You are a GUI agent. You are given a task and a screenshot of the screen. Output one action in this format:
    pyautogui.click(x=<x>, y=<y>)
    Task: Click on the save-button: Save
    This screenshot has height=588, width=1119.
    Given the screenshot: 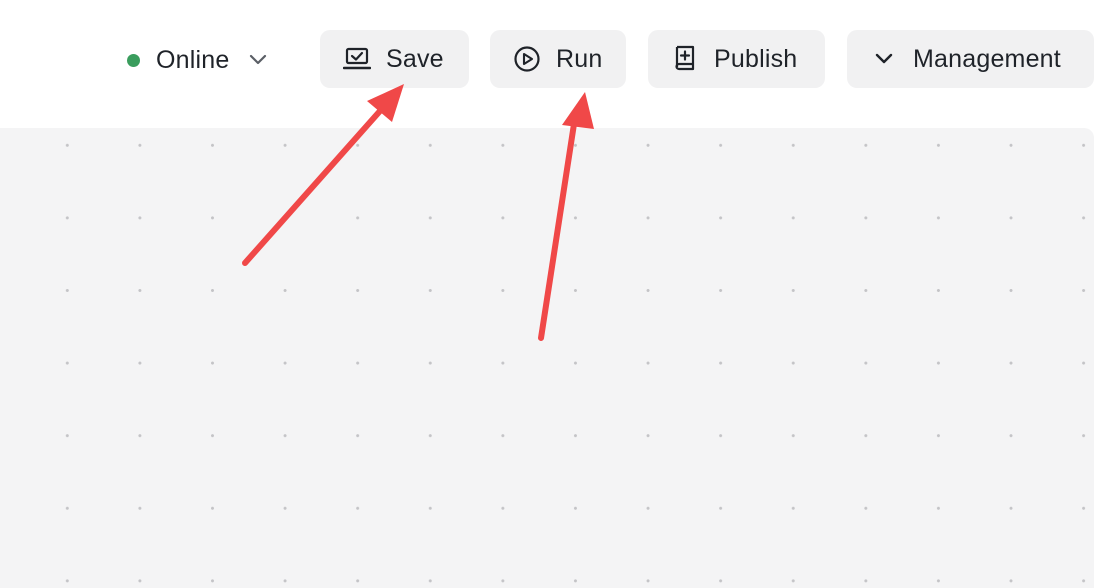 What is the action you would take?
    pyautogui.click(x=394, y=59)
    